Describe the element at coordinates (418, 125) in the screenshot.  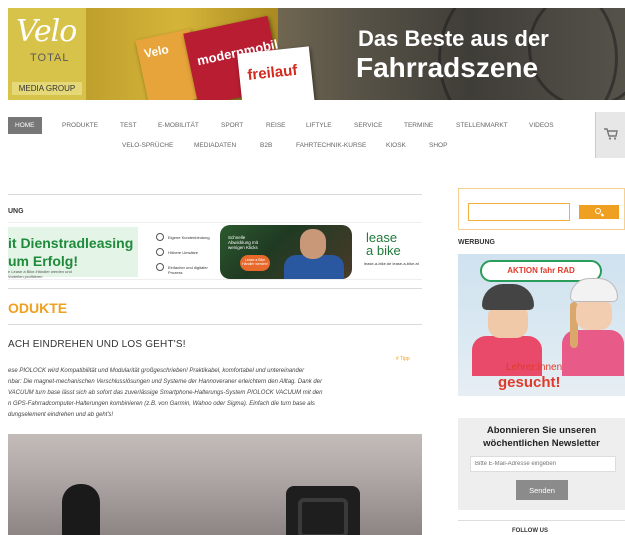
I see `nav-item-termine: TERMINE` at that location.